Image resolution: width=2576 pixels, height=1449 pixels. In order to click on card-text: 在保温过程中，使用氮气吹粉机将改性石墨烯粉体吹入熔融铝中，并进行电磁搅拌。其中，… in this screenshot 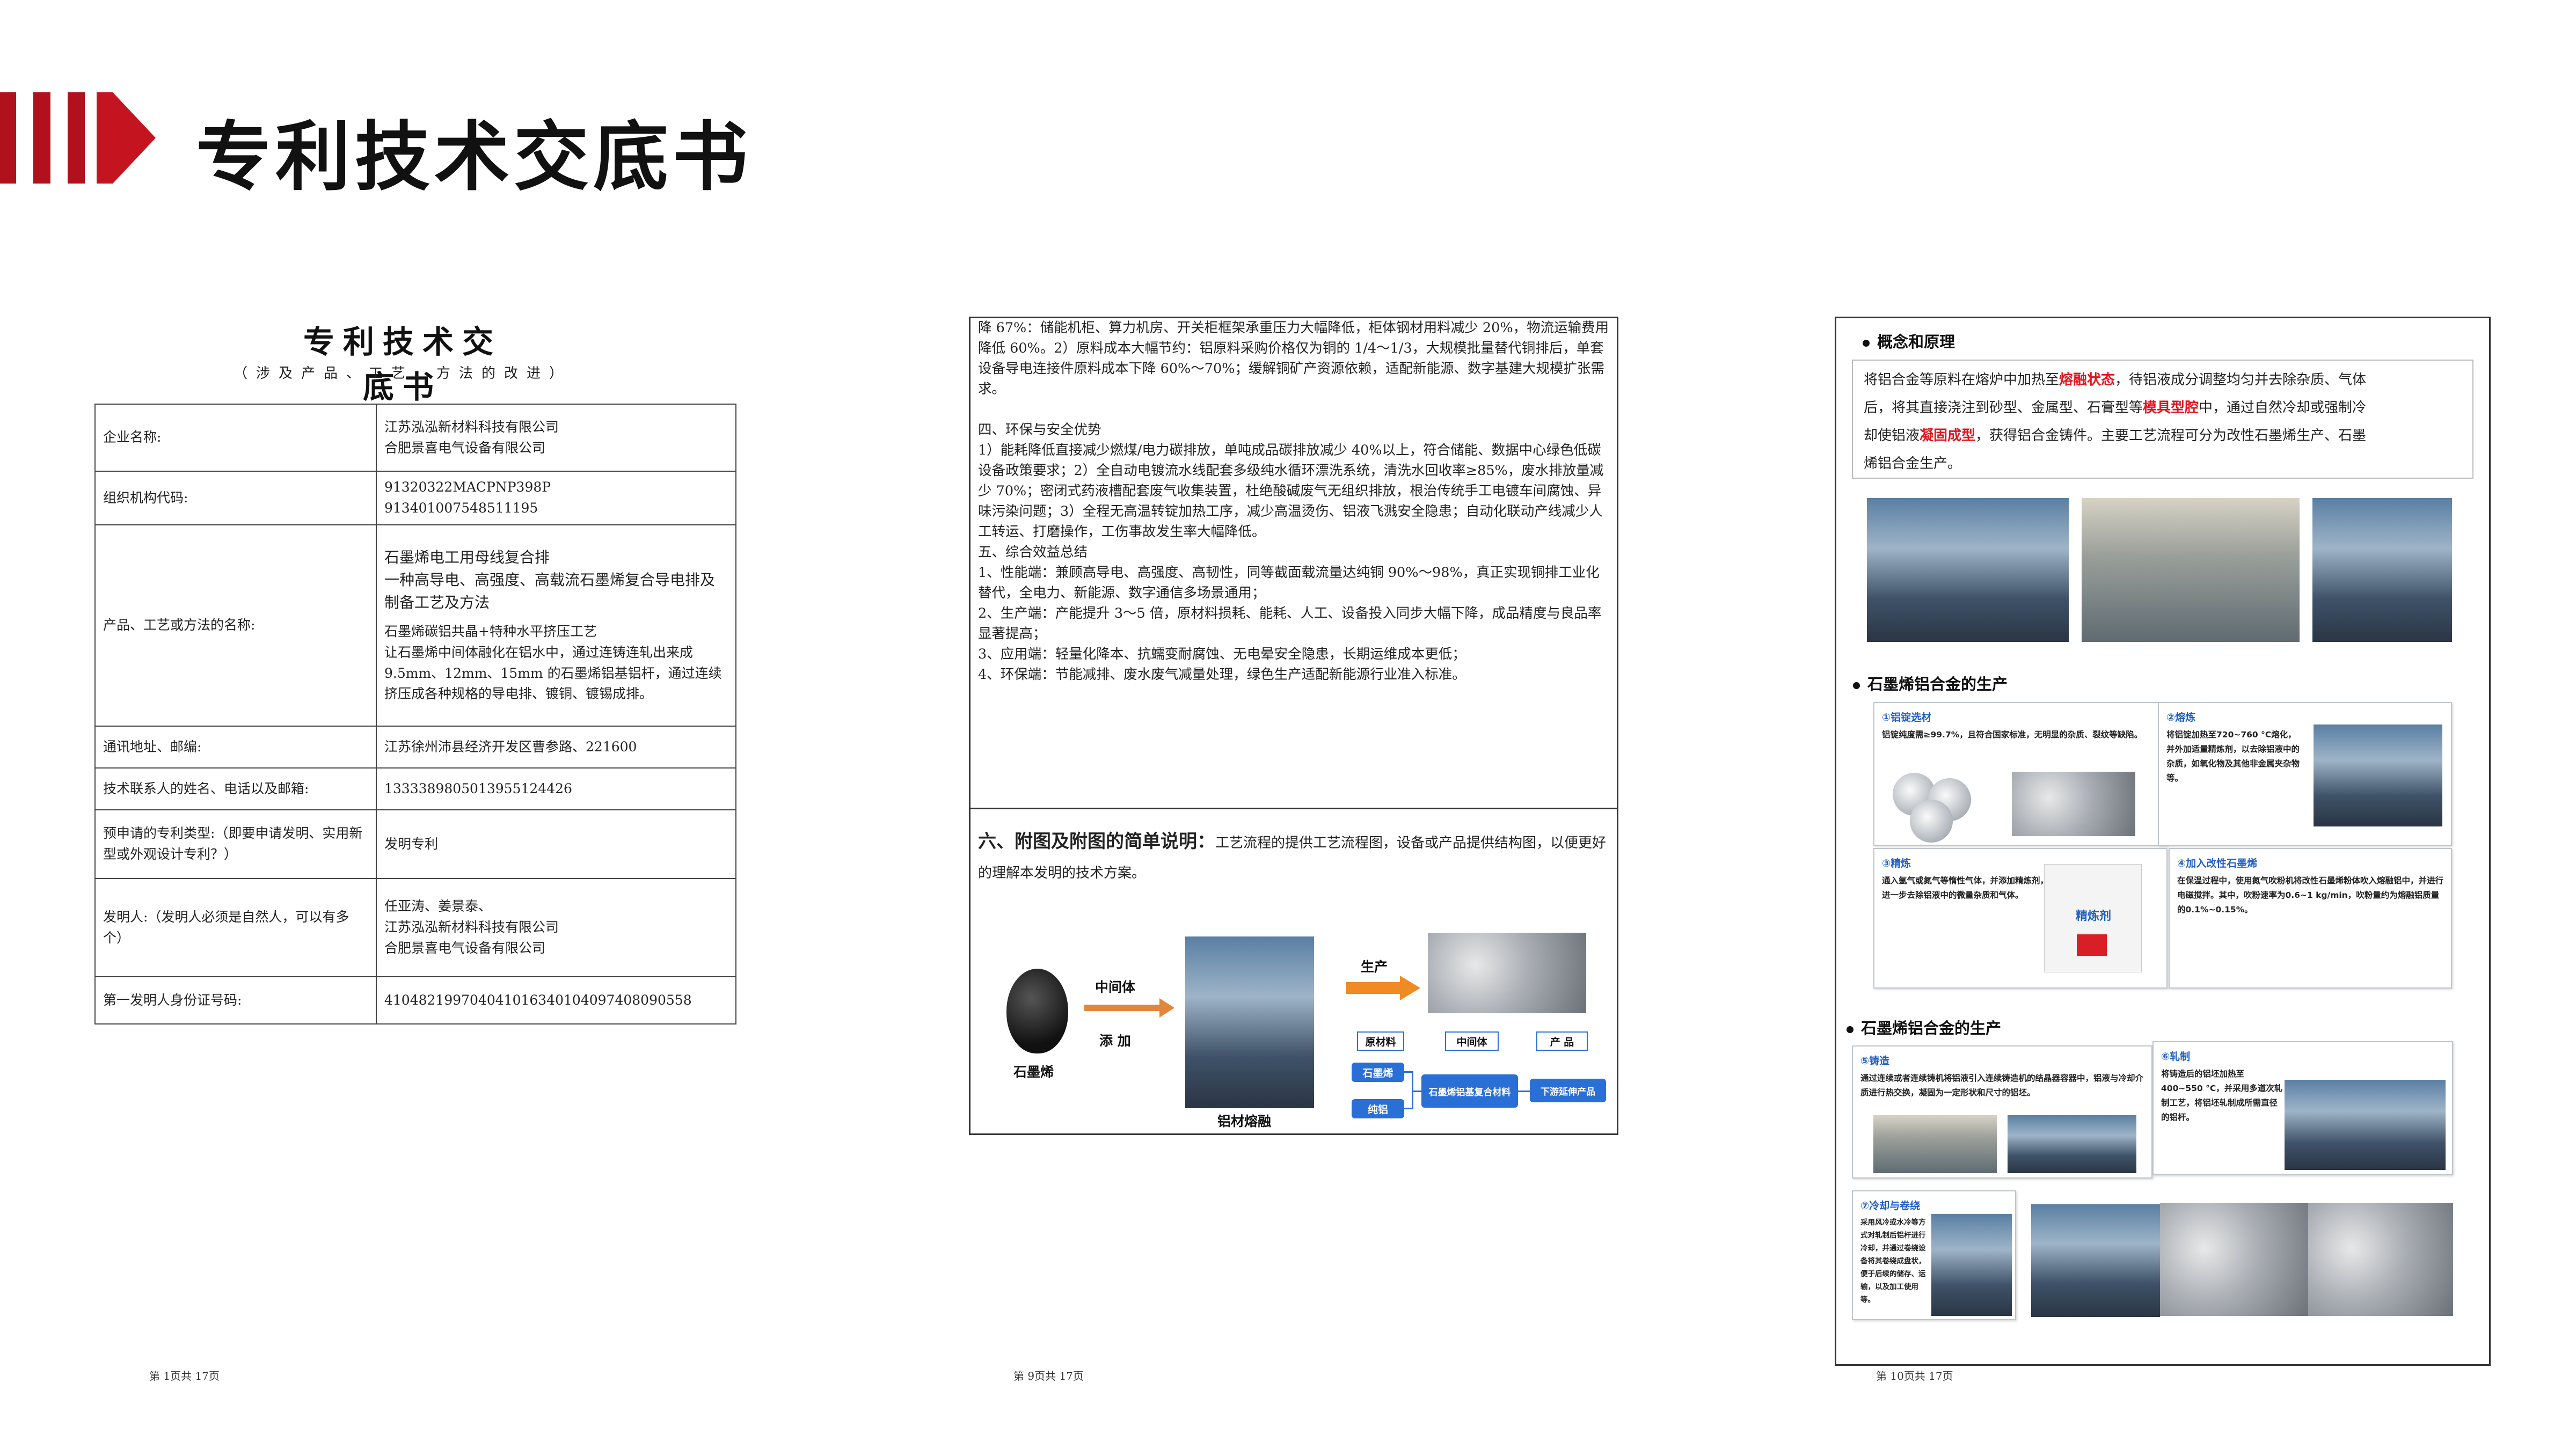, I will do `click(2310, 895)`.